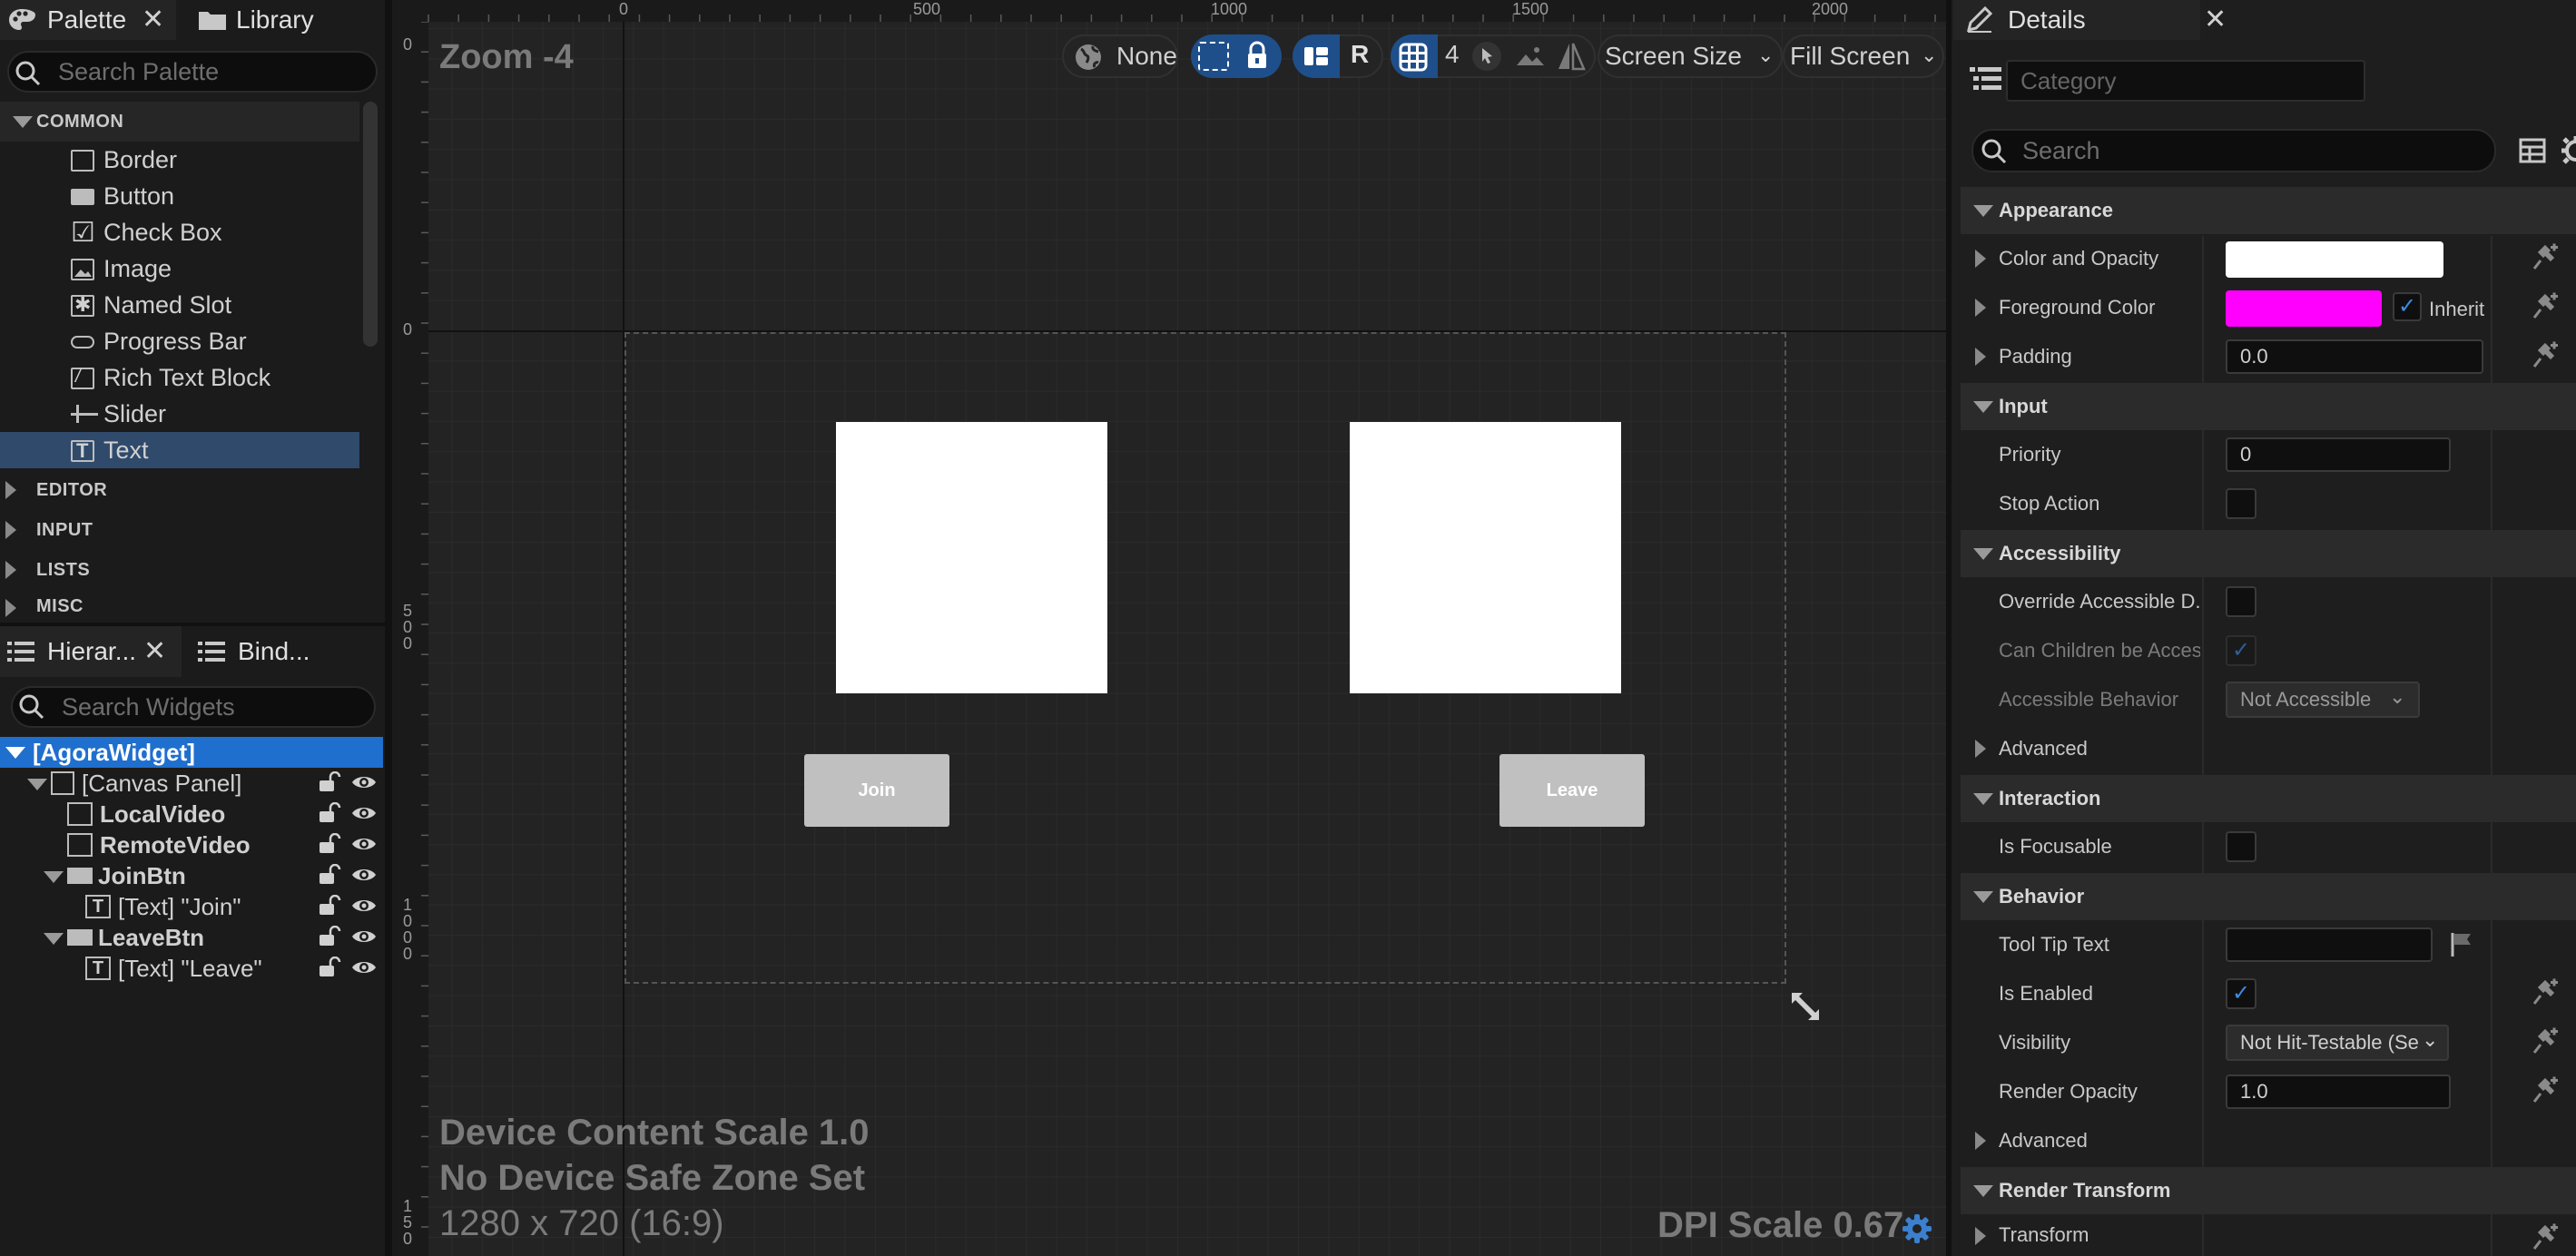  I want to click on tree-item-join-text: T [Text] "Join", so click(162, 907).